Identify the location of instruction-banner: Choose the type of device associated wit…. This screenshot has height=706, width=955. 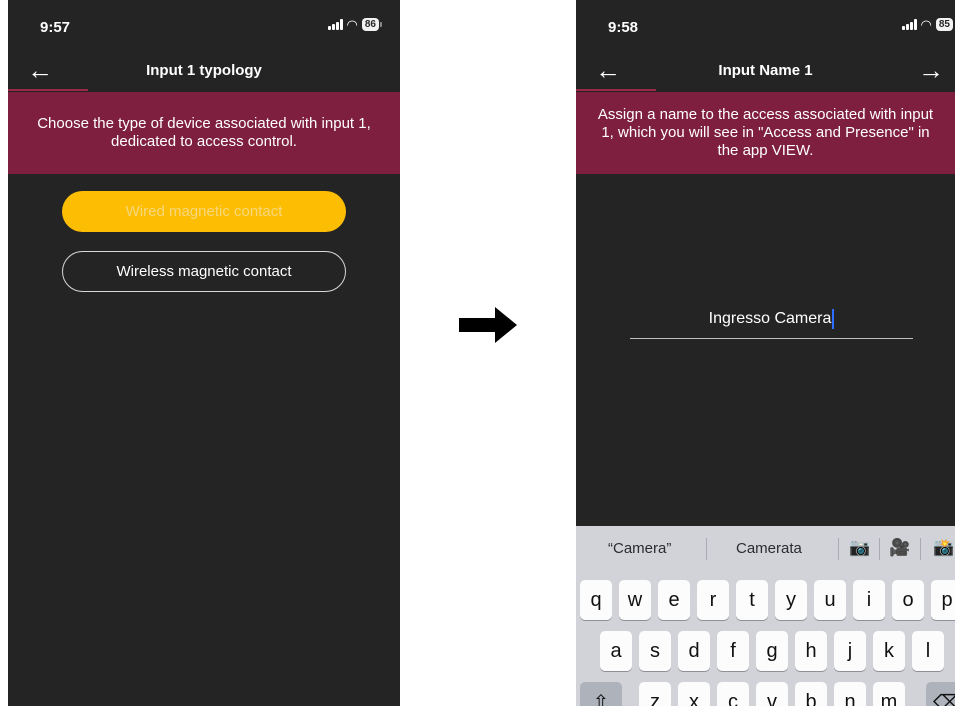
(204, 133).